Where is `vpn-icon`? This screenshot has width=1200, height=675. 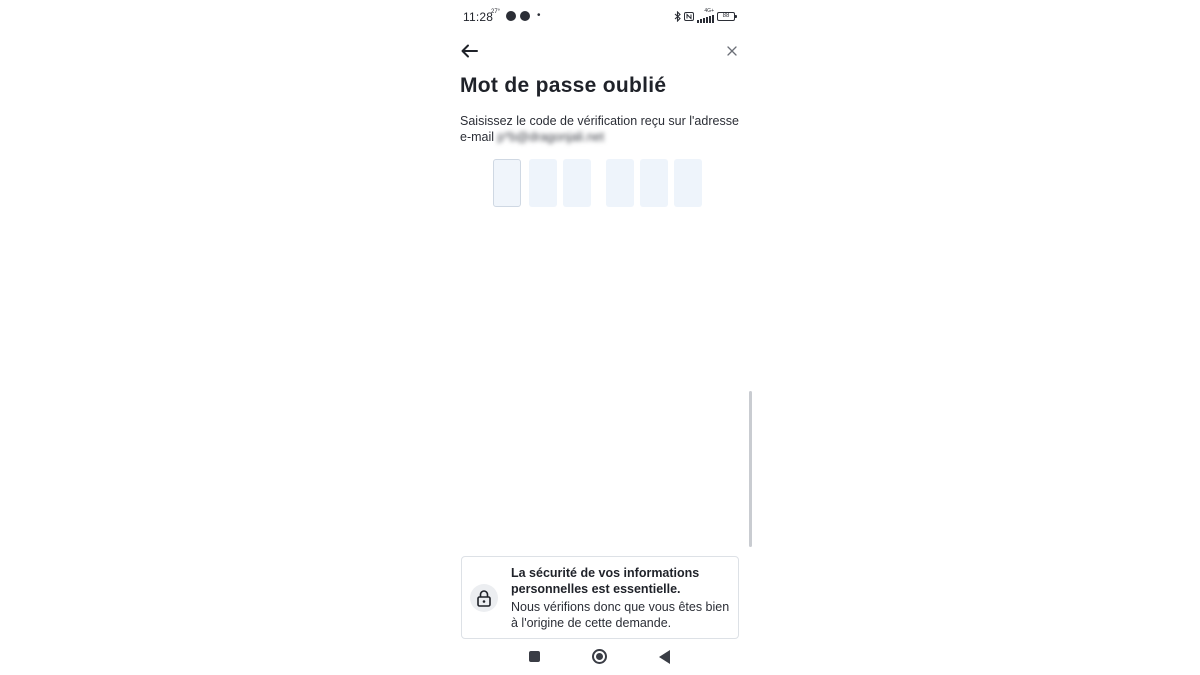
vpn-icon is located at coordinates (525, 16).